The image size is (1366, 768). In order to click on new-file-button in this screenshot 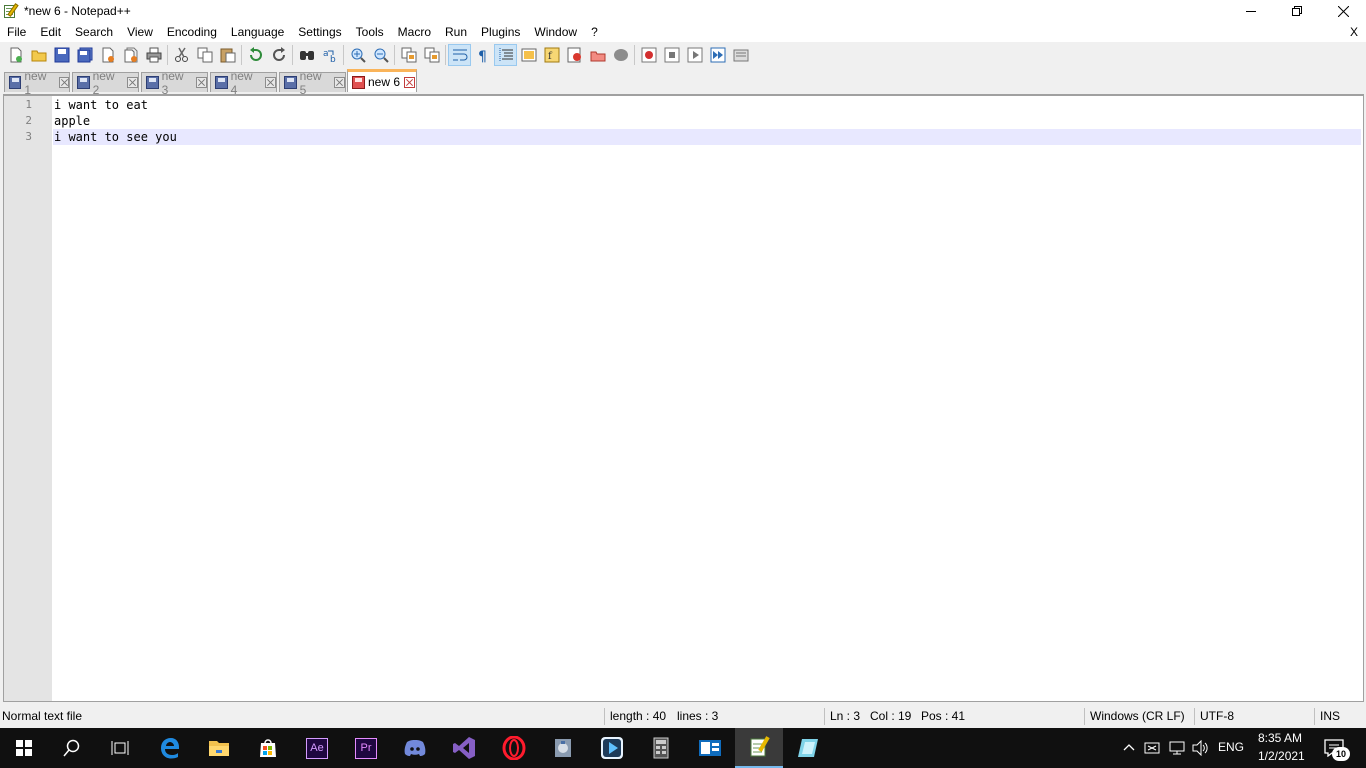, I will do `click(15, 55)`.